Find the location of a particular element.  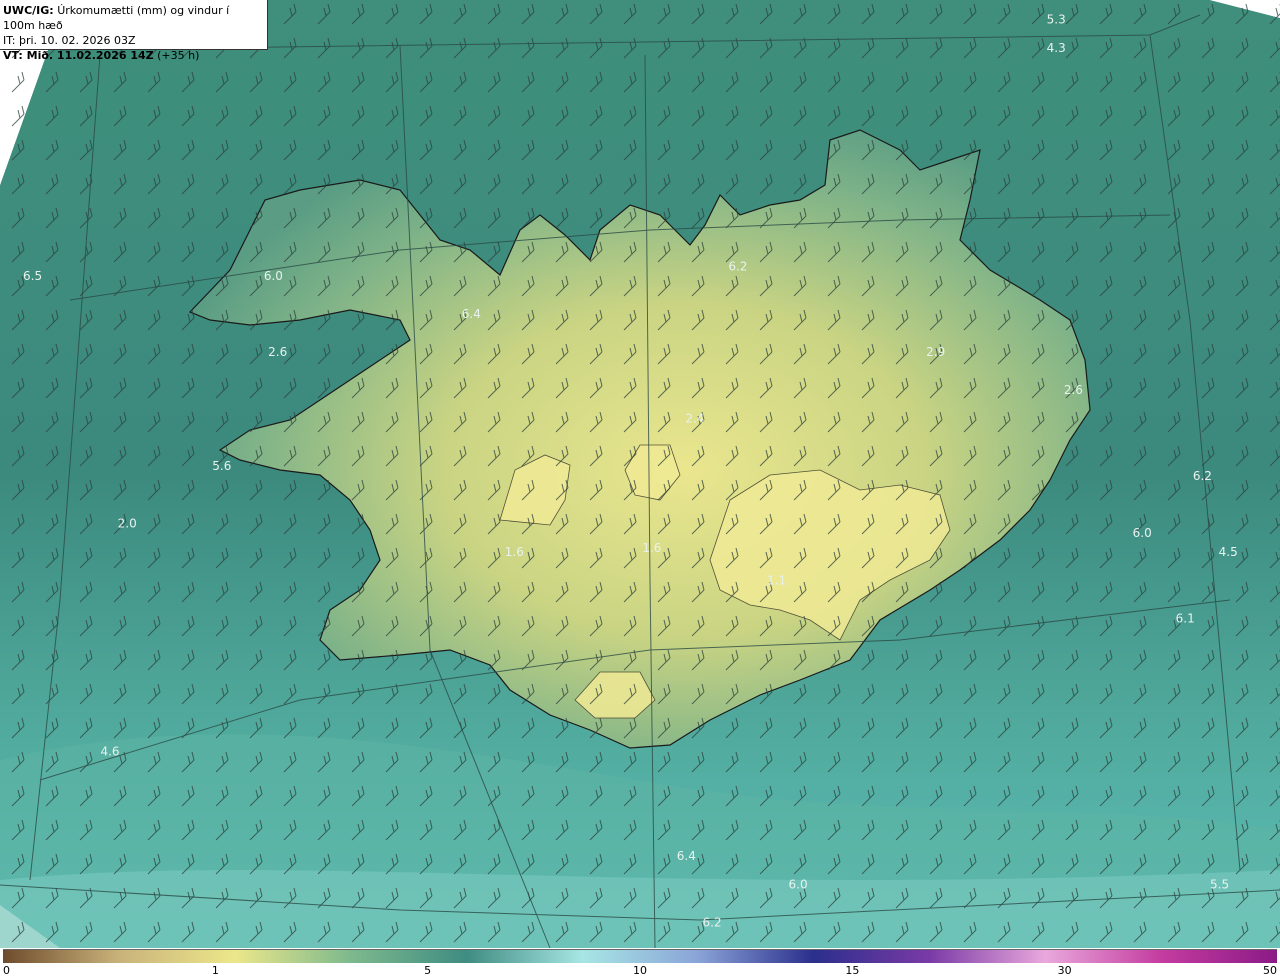

colorbar-legend: 0 1 5 10 15 30 50 is located at coordinates (640, 963).